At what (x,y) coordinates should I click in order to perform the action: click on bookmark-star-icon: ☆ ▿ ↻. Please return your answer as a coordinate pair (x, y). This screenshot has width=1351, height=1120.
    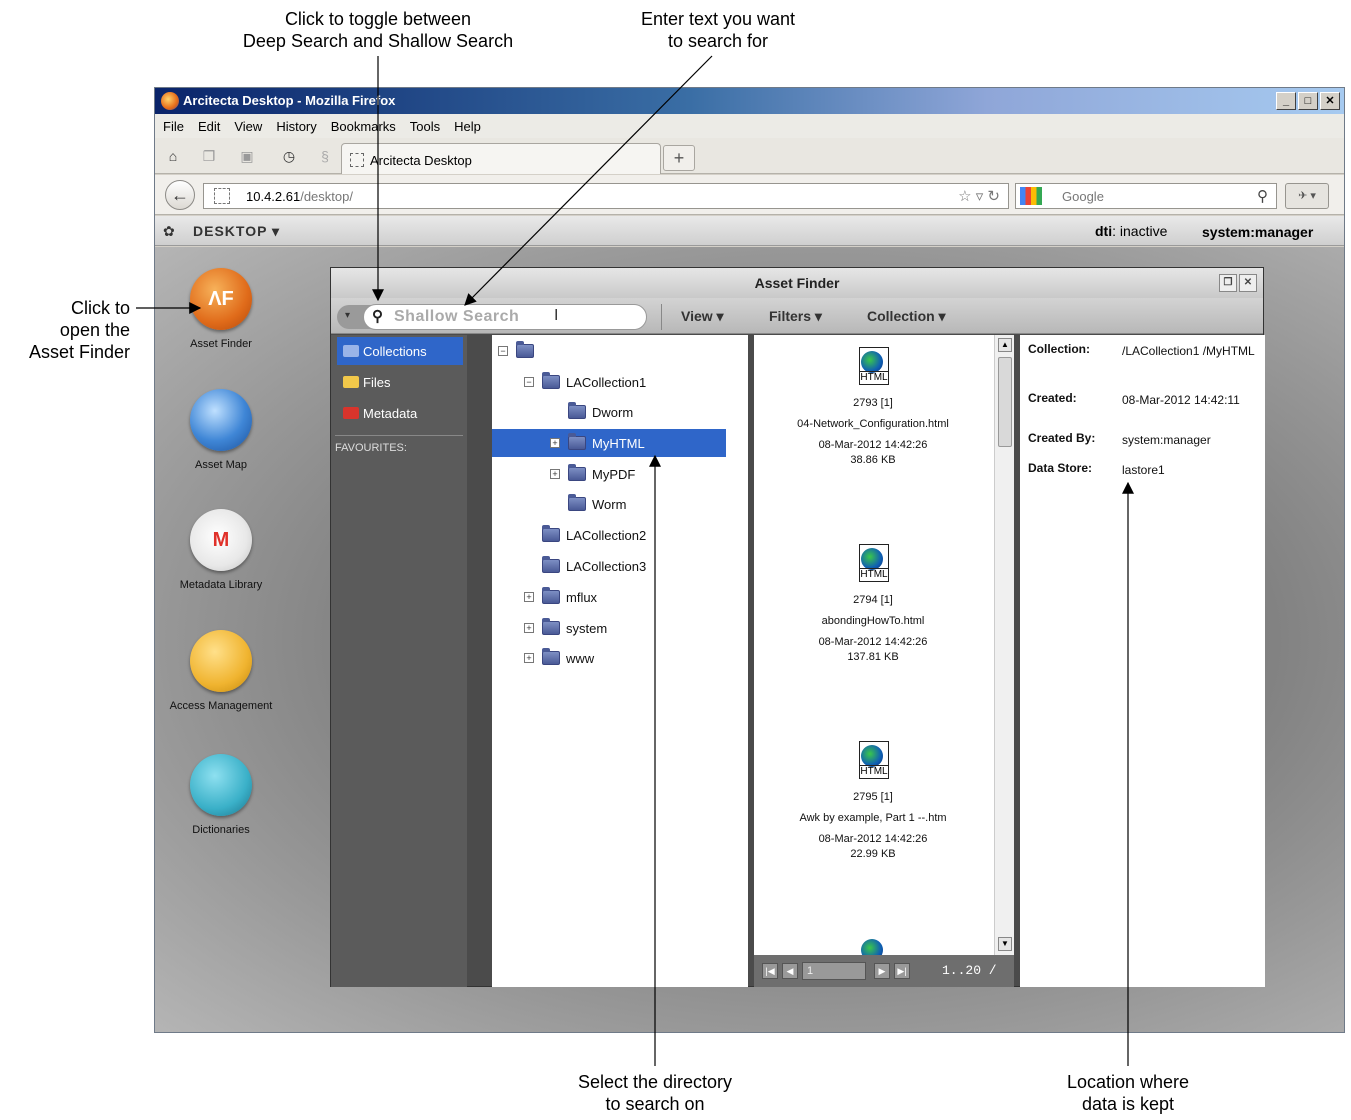
    Looking at the image, I should click on (979, 196).